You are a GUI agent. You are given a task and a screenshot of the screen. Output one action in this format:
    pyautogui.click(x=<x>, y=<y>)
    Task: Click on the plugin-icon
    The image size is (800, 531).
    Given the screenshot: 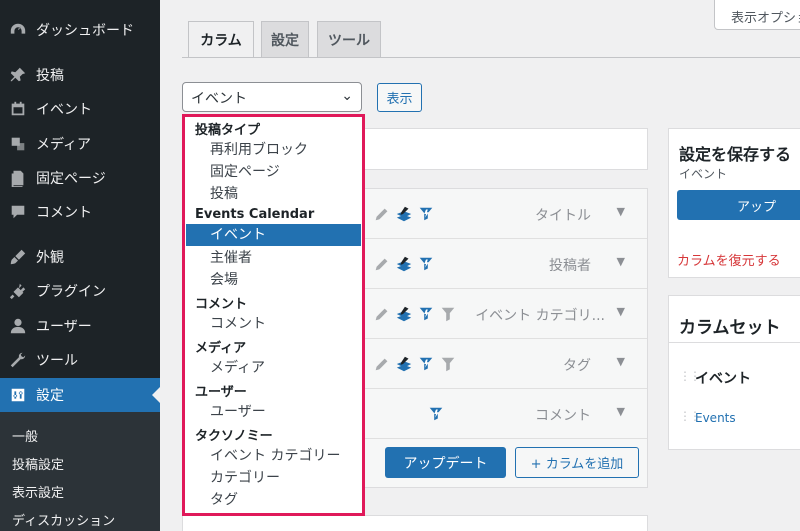 What is the action you would take?
    pyautogui.click(x=18, y=291)
    